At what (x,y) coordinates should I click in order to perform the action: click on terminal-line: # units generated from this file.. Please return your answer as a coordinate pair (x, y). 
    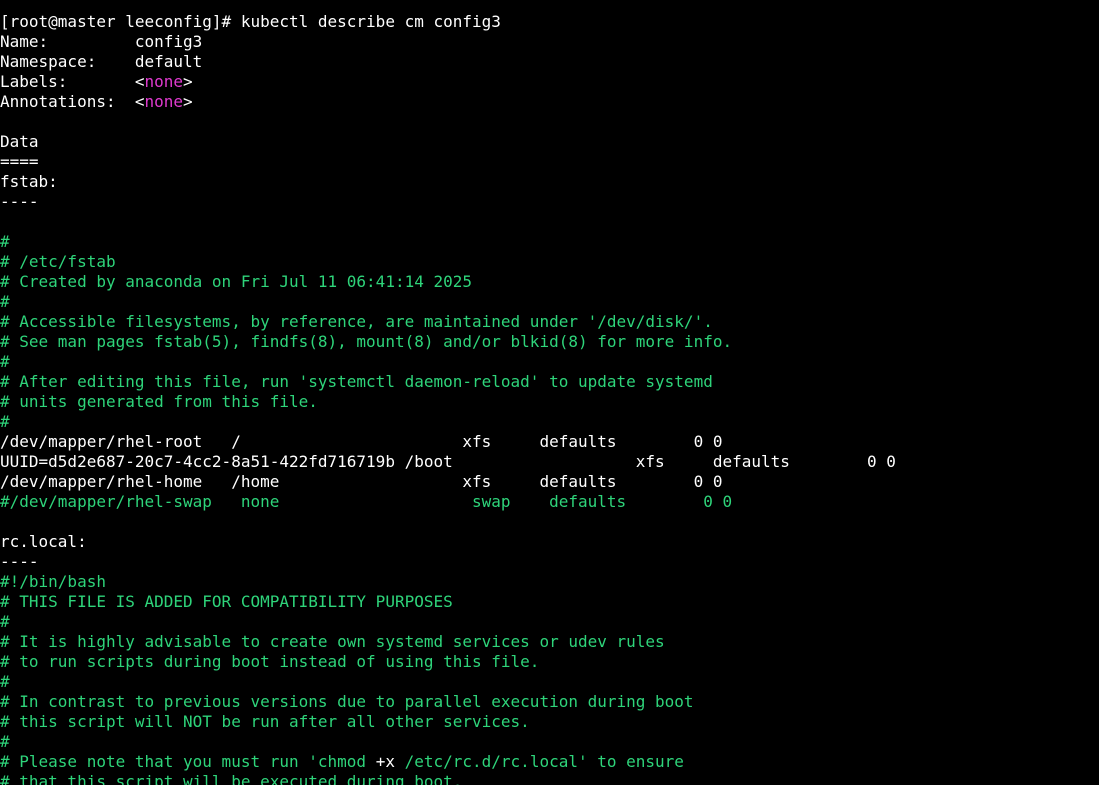
    Looking at the image, I should click on (159, 402).